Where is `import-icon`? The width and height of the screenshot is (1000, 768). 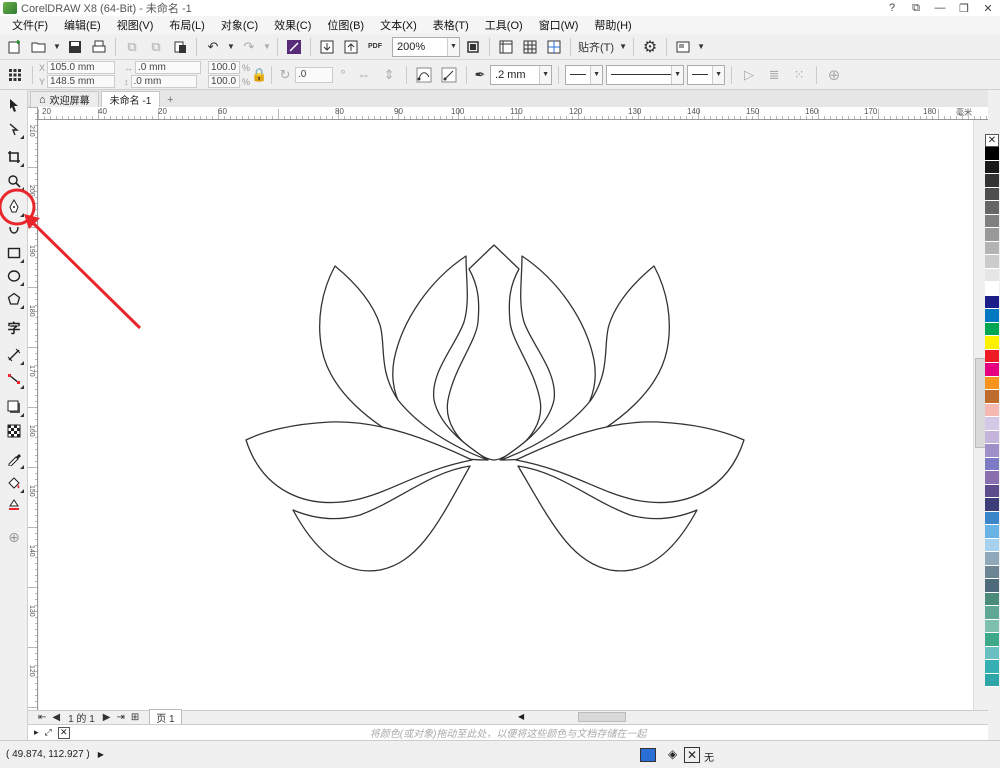 import-icon is located at coordinates (327, 47).